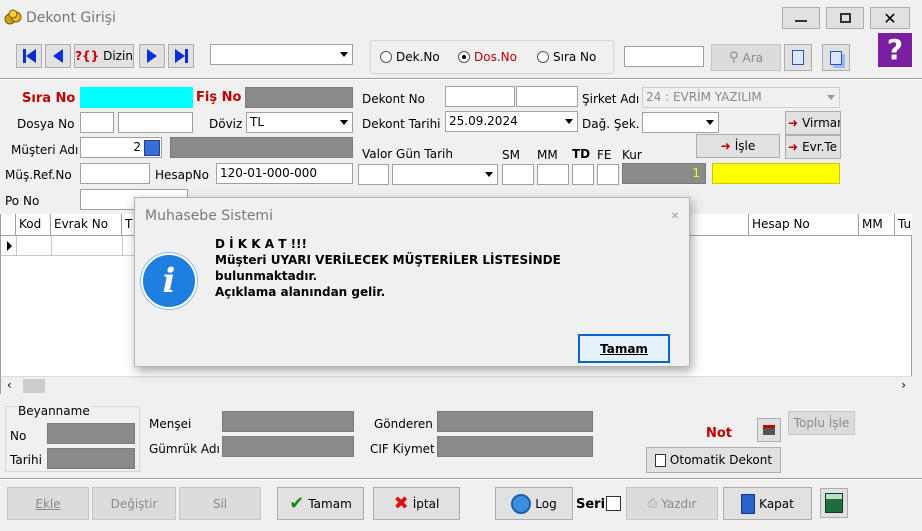 This screenshot has width=922, height=531. I want to click on virman-icon: ➜, so click(793, 123).